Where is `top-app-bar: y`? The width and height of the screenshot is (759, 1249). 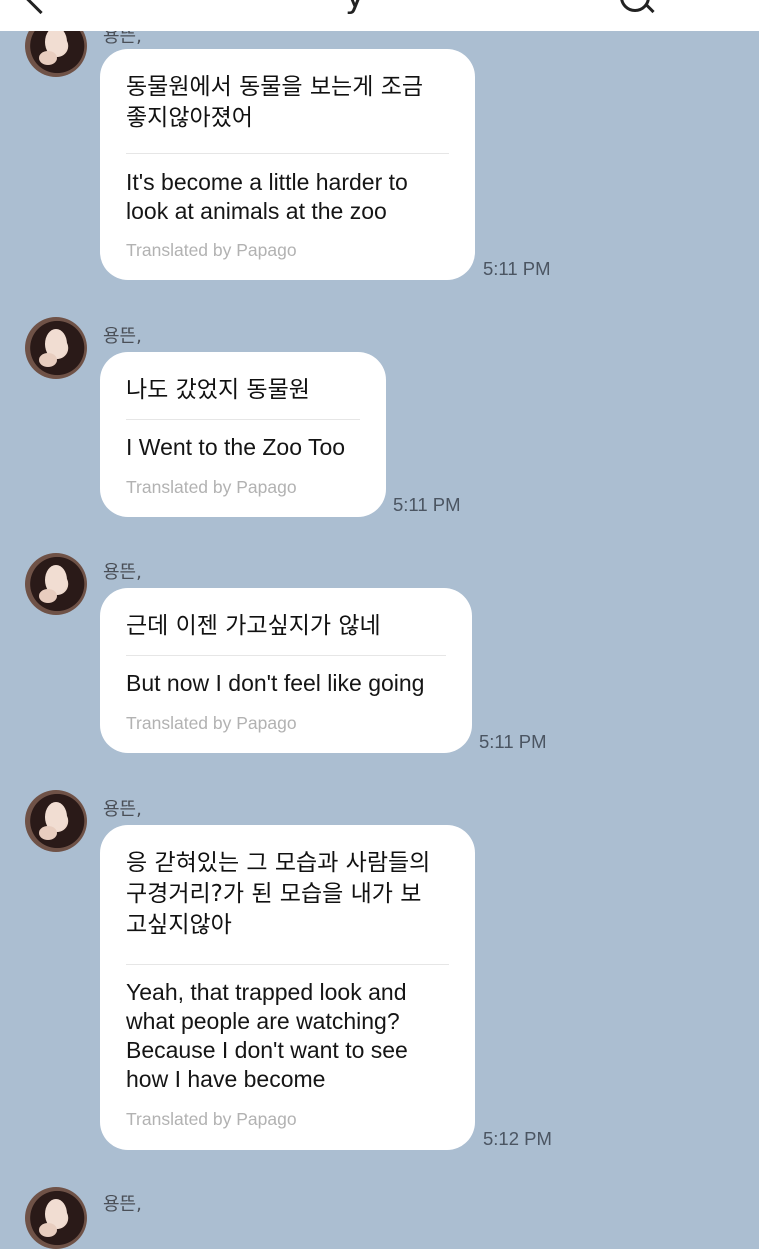 top-app-bar: y is located at coordinates (379, 15).